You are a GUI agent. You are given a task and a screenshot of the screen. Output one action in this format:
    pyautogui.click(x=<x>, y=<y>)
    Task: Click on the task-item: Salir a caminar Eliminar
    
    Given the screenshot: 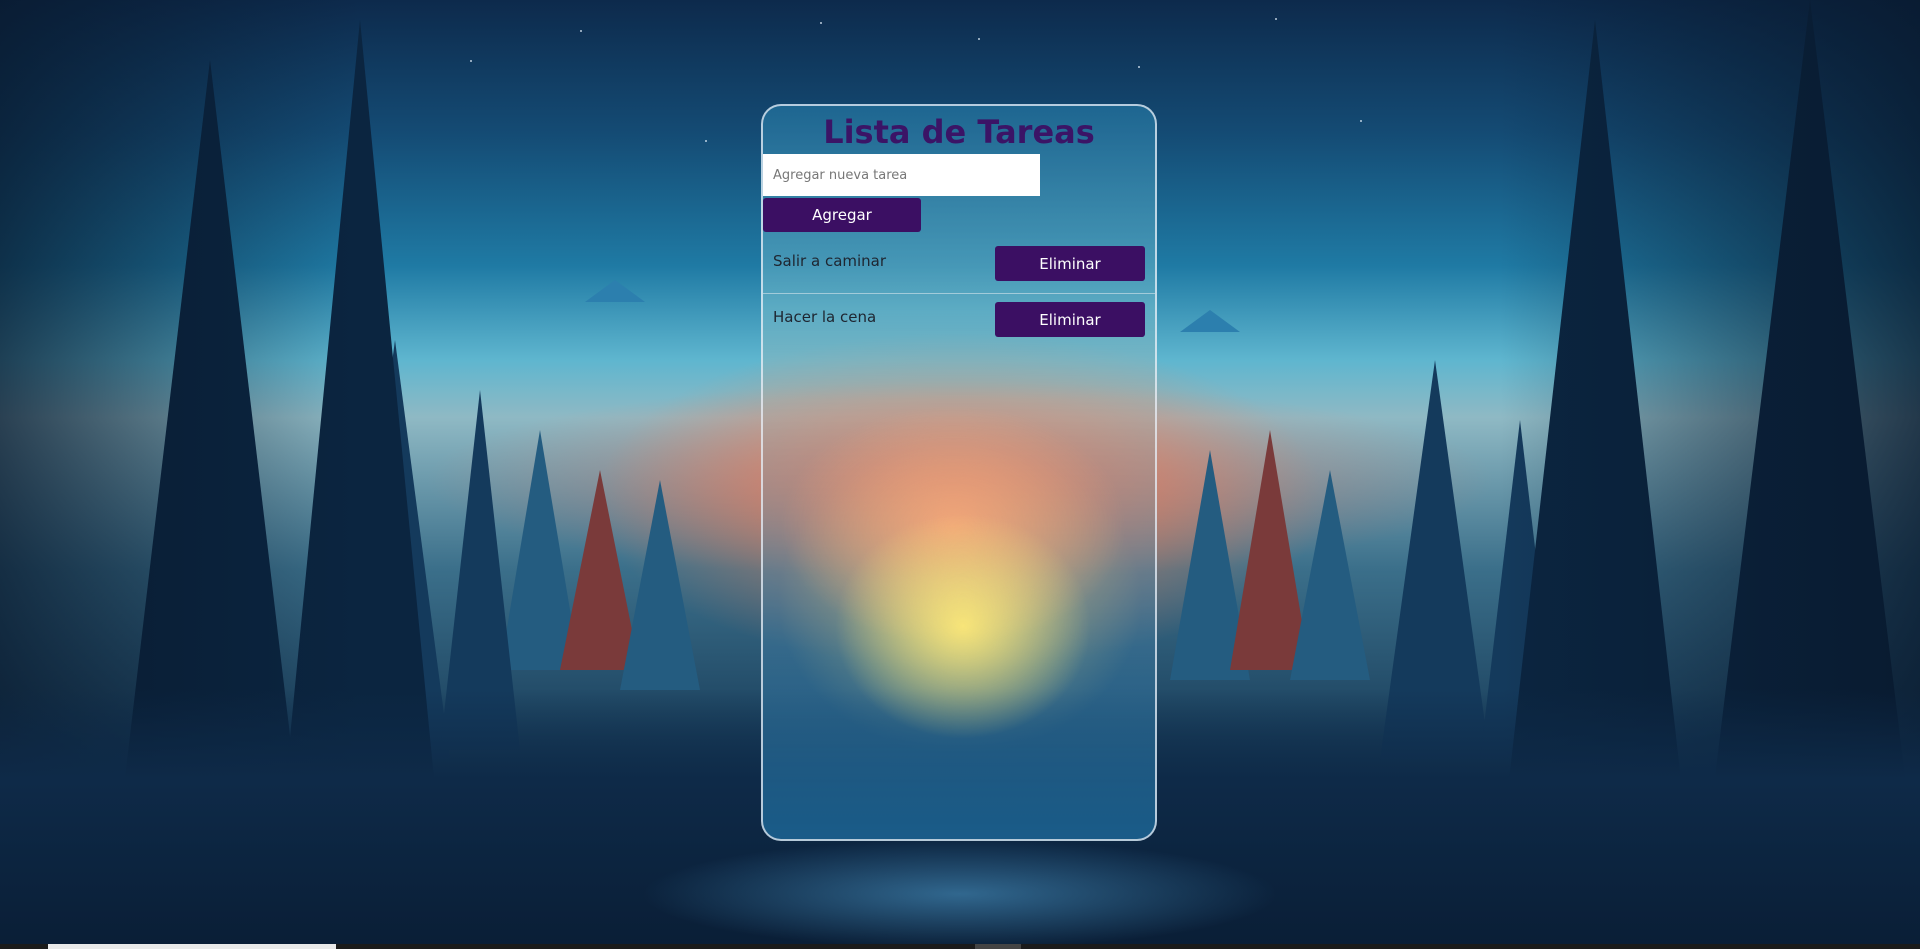 What is the action you would take?
    pyautogui.click(x=959, y=266)
    